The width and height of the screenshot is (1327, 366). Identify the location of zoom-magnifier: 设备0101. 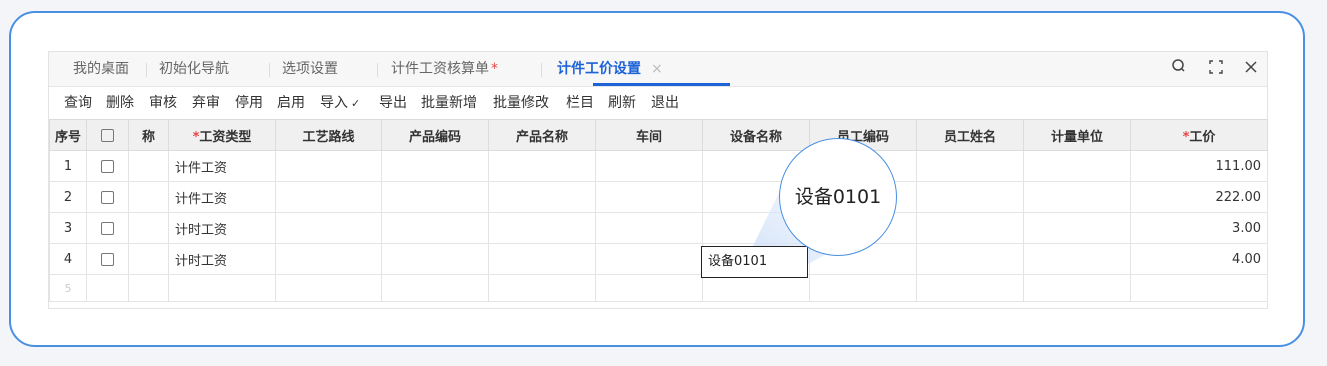
(838, 197).